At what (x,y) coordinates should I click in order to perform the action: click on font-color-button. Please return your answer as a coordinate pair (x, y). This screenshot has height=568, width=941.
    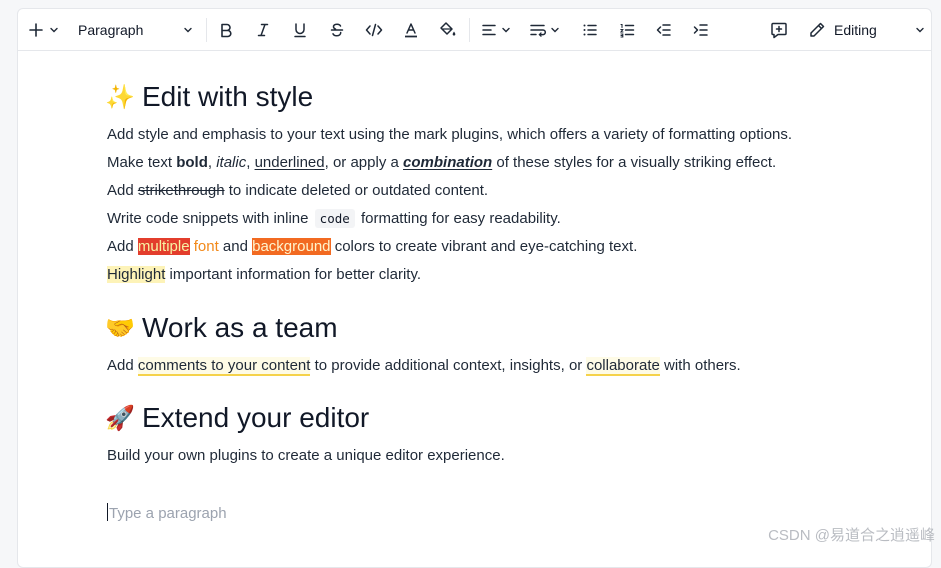
    Looking at the image, I should click on (411, 30).